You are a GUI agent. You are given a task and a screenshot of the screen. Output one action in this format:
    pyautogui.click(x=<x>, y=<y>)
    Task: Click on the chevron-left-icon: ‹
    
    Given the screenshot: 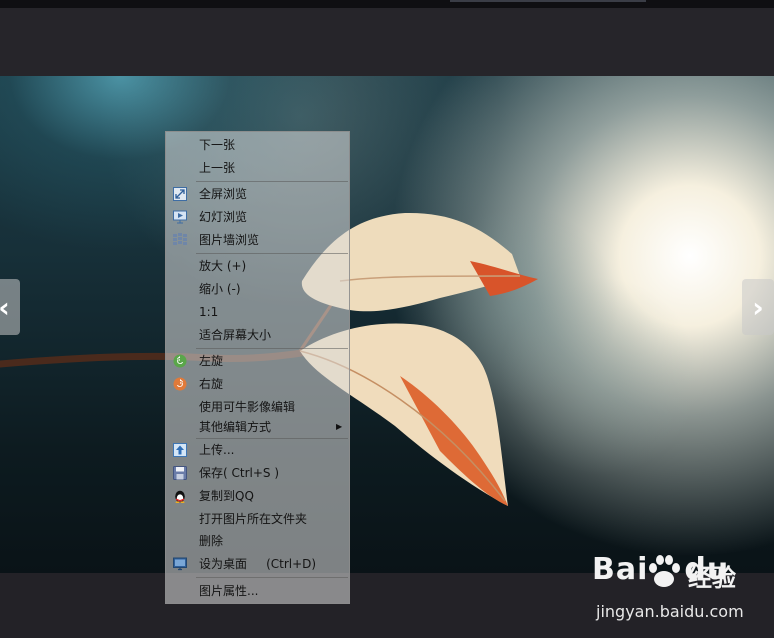 What is the action you would take?
    pyautogui.click(x=5, y=307)
    